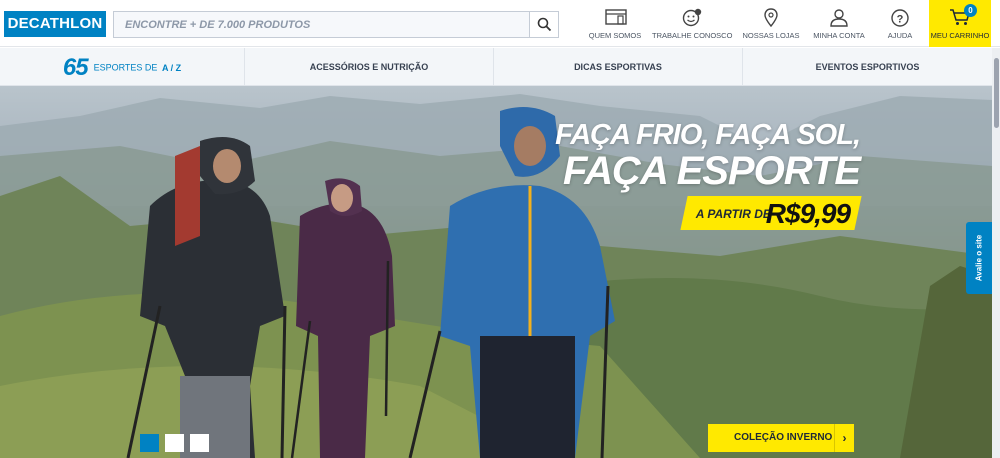 This screenshot has height=458, width=1000. I want to click on price-tag: A PARTIR DE R$9,99, so click(771, 213).